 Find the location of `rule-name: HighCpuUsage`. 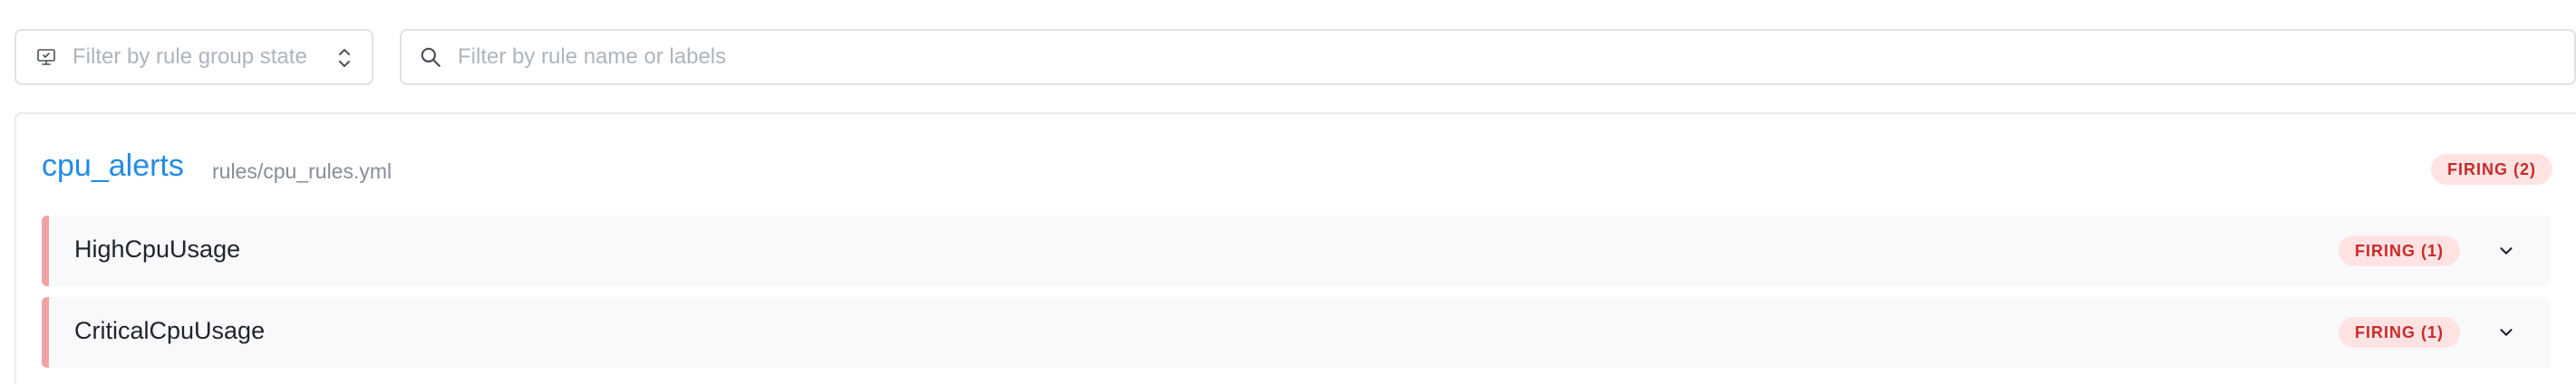

rule-name: HighCpuUsage is located at coordinates (157, 249).